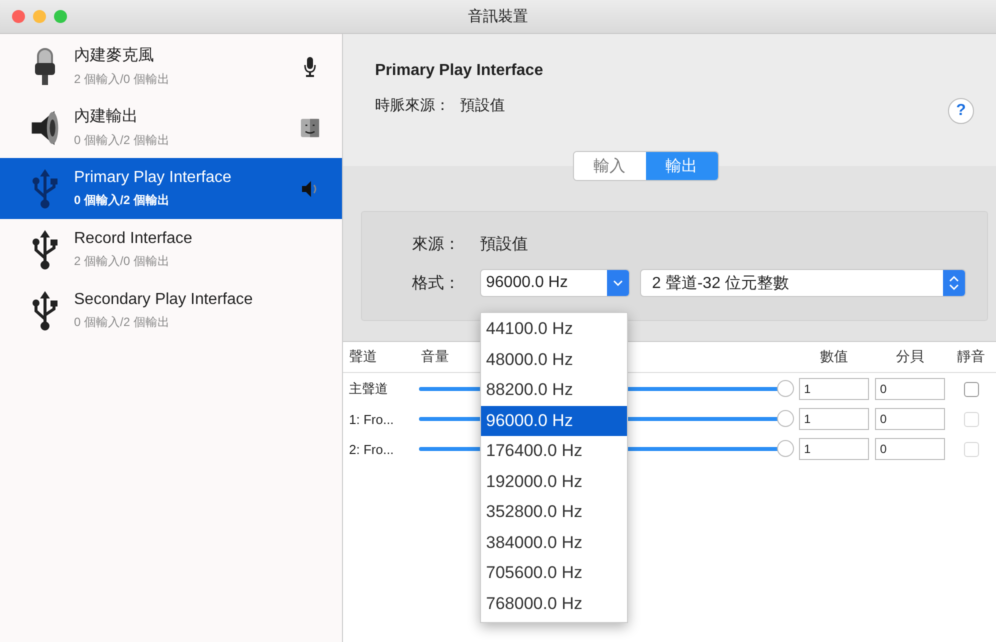 This screenshot has width=996, height=642. I want to click on column-header: 聲道, so click(363, 357).